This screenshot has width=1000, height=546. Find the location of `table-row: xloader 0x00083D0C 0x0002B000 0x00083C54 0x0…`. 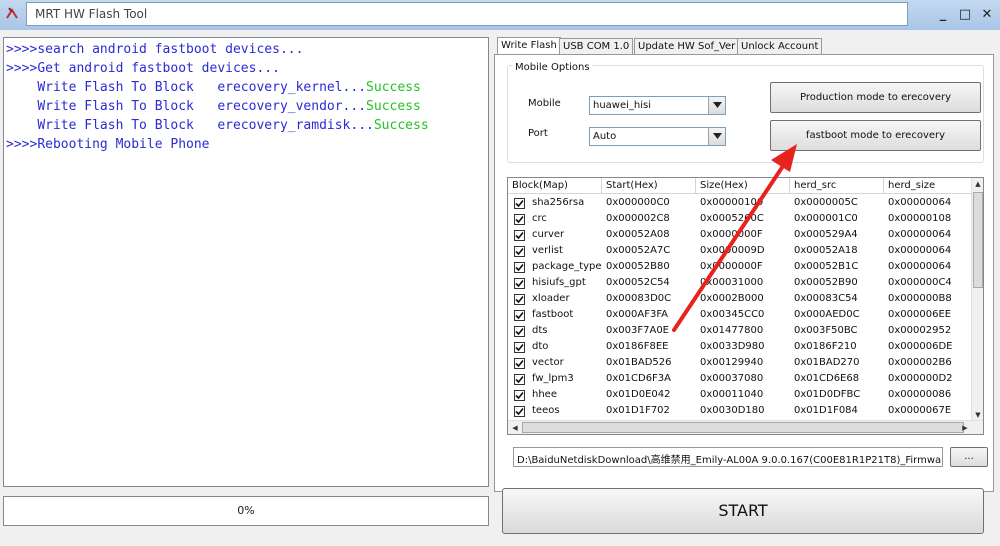

table-row: xloader 0x00083D0C 0x0002B000 0x00083C54 0x0… is located at coordinates (740, 299).